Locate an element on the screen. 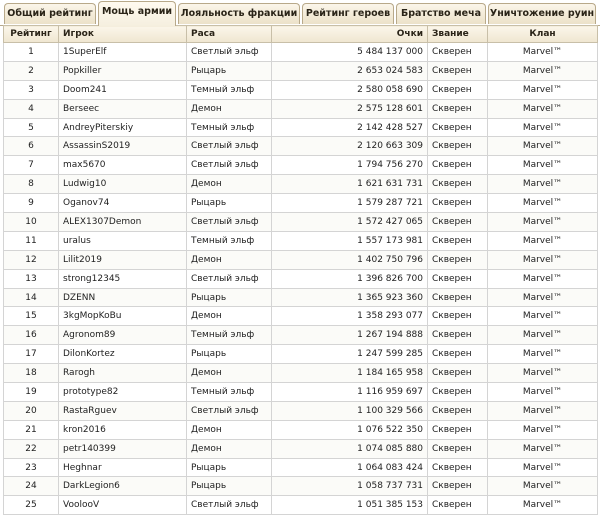  rank-cell: 11 is located at coordinates (31, 240).